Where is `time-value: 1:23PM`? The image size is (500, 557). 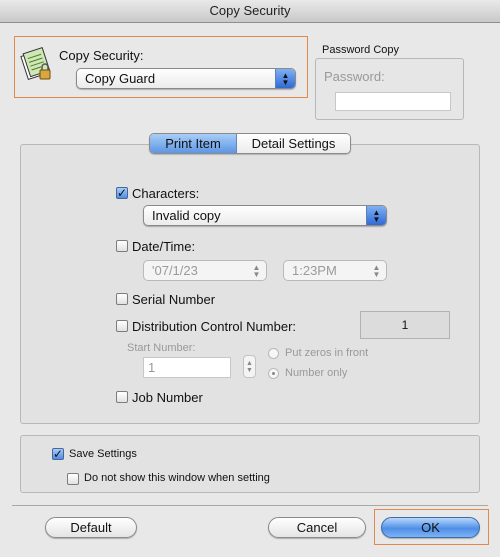 time-value: 1:23PM is located at coordinates (314, 270).